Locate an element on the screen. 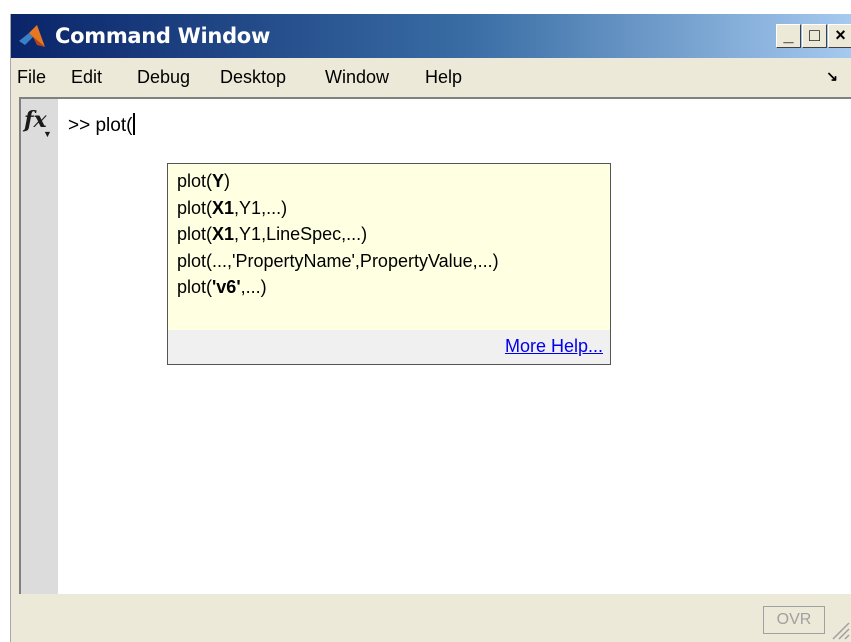  undock-icon: ↘ is located at coordinates (832, 76).